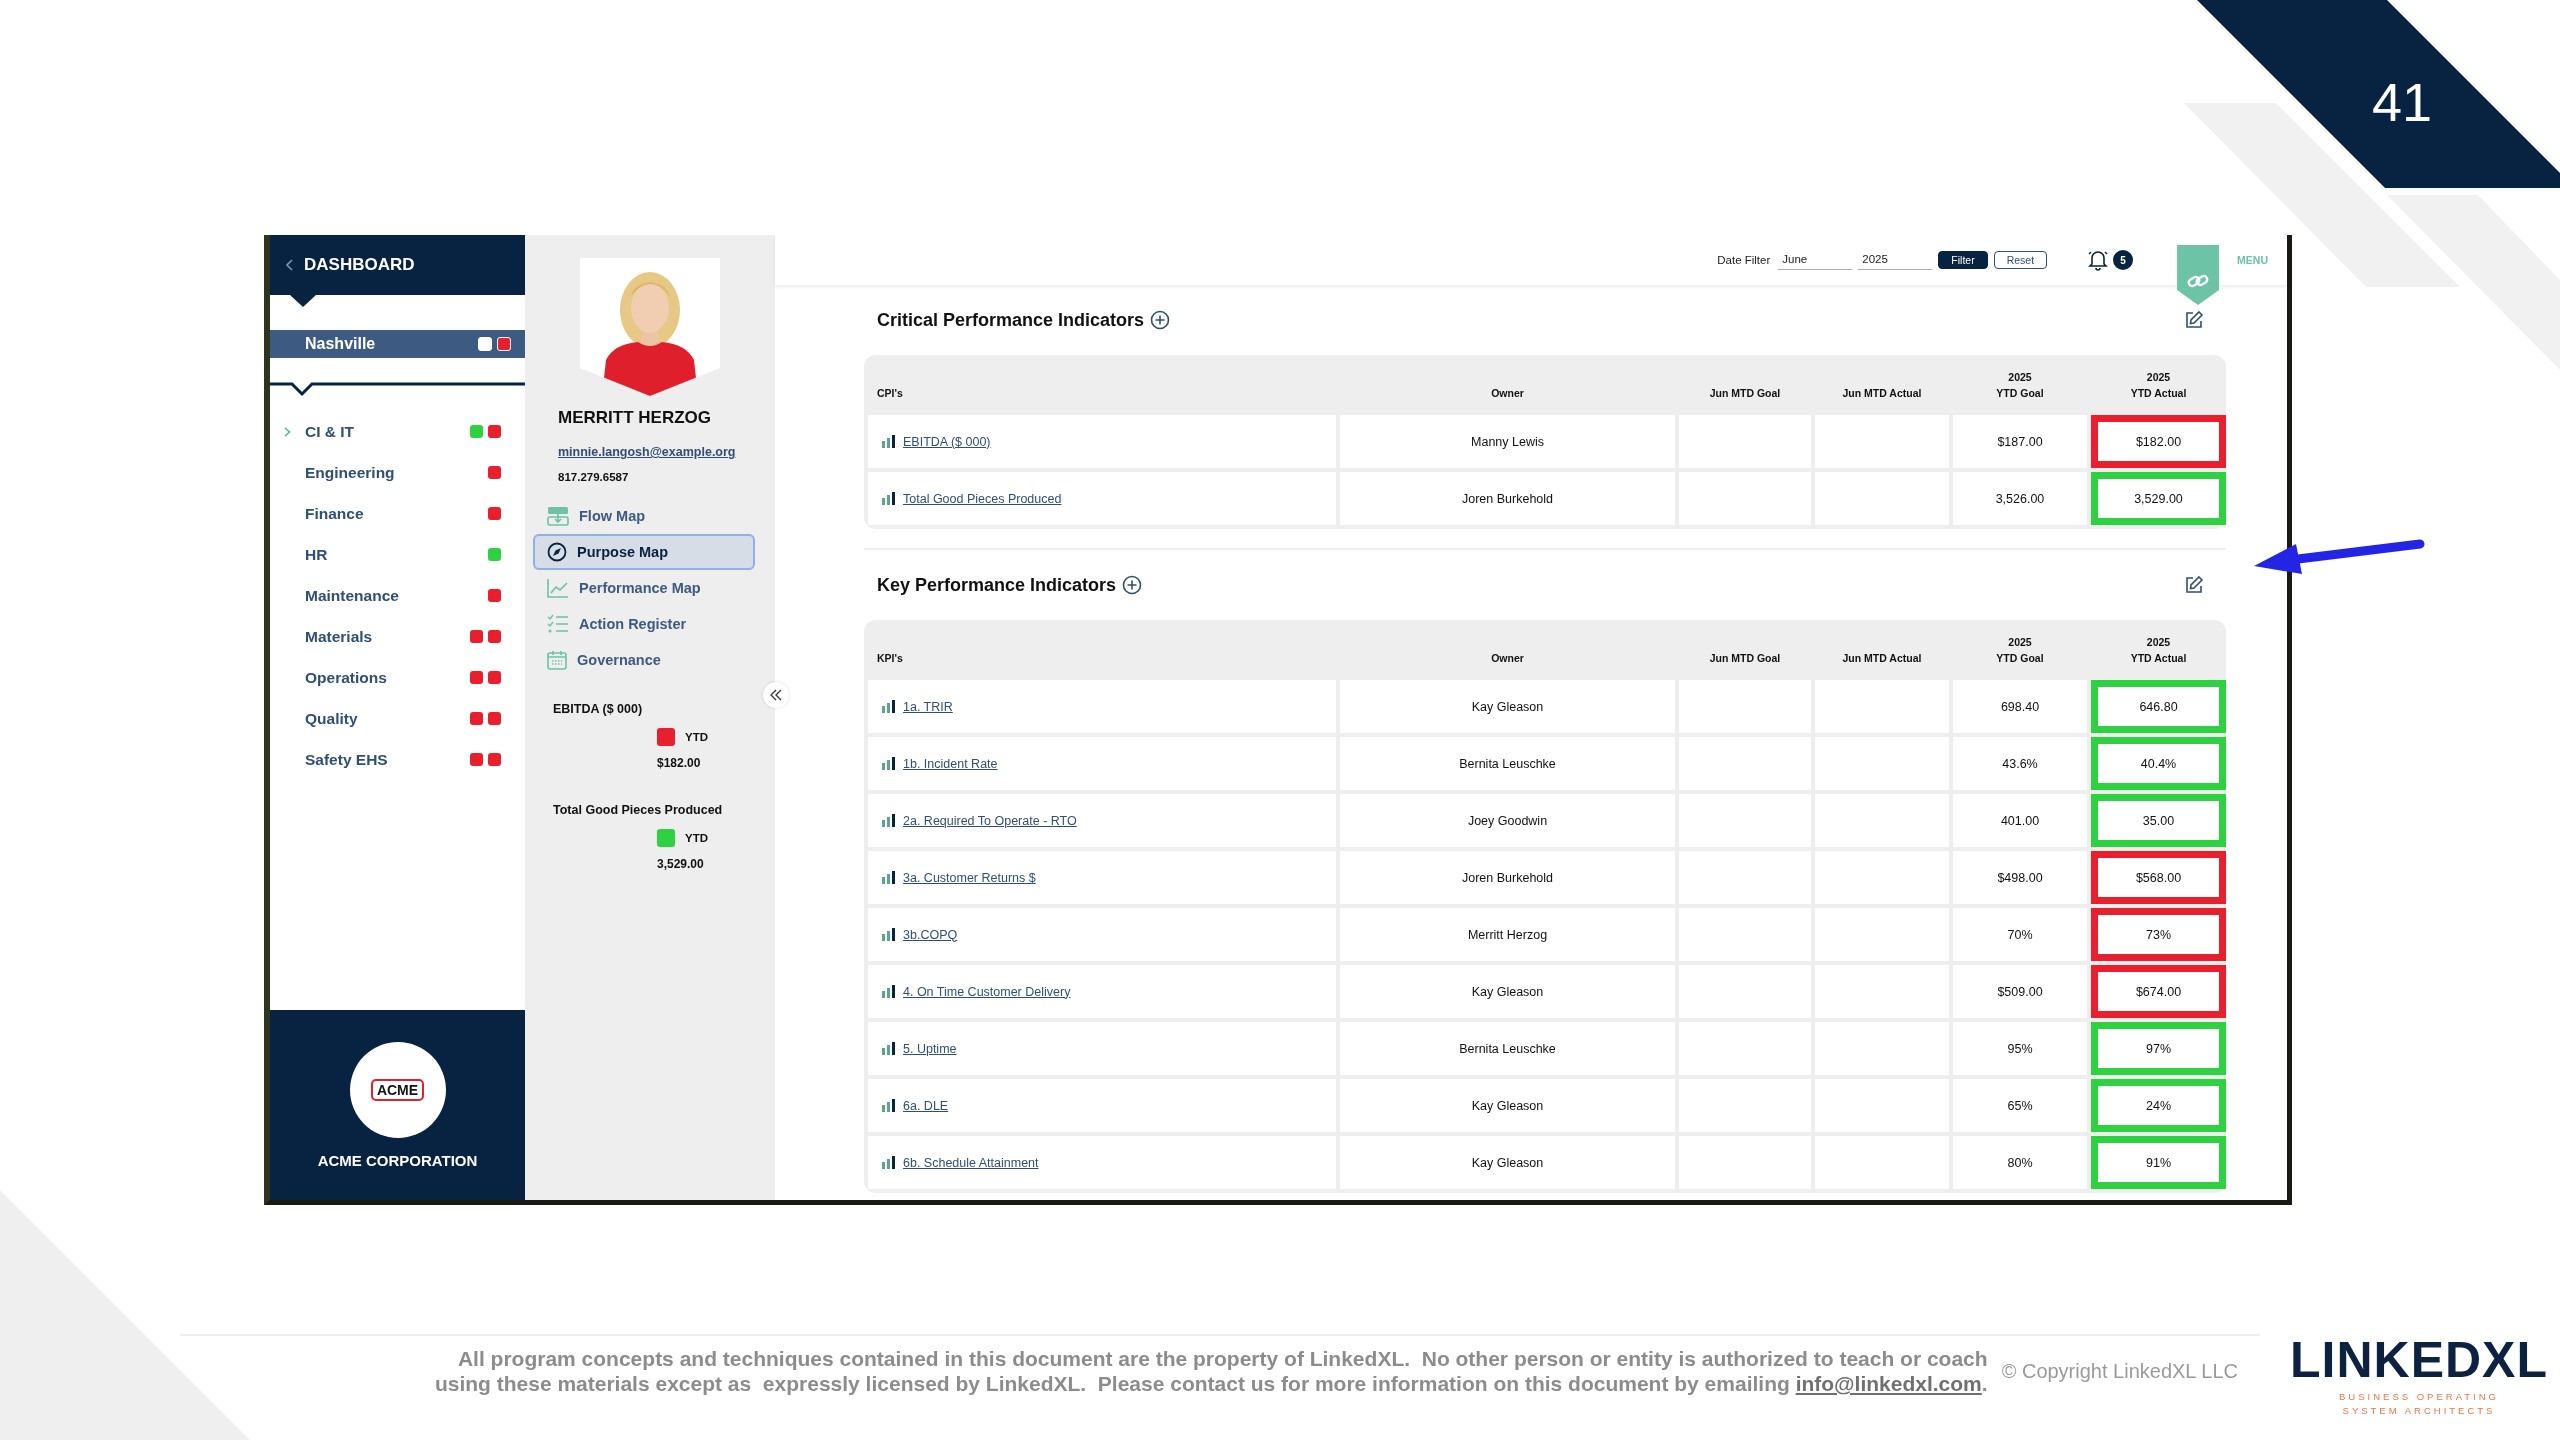 The height and width of the screenshot is (1440, 2560). Describe the element at coordinates (950, 763) in the screenshot. I see `indicator-link: 1b. Incident Rate` at that location.